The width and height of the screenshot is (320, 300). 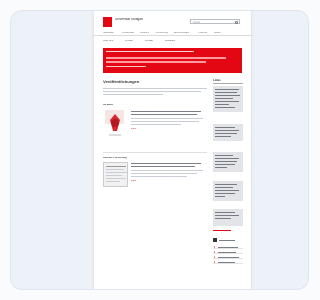 What do you see at coordinates (228, 265) in the screenshot?
I see `link-list` at bounding box center [228, 265].